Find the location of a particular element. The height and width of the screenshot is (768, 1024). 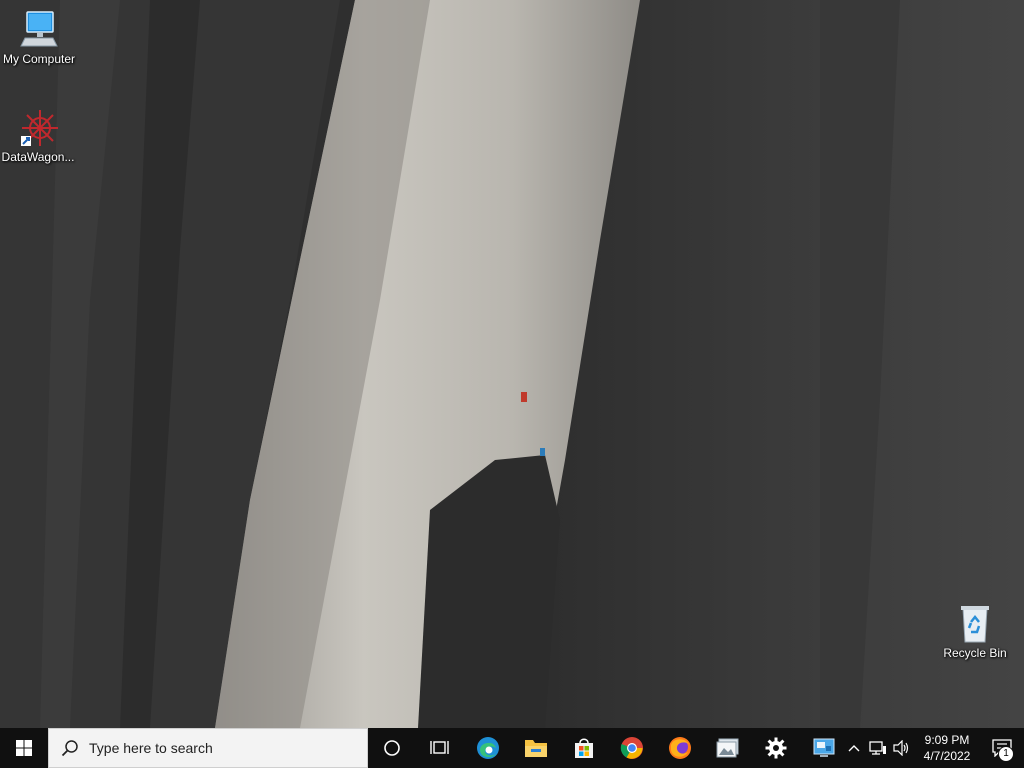

taskbar-firefox is located at coordinates (680, 748).